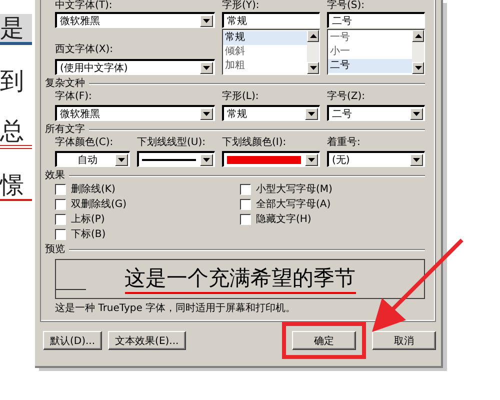 The height and width of the screenshot is (400, 500). What do you see at coordinates (324, 340) in the screenshot?
I see `dialog-button: 确定` at bounding box center [324, 340].